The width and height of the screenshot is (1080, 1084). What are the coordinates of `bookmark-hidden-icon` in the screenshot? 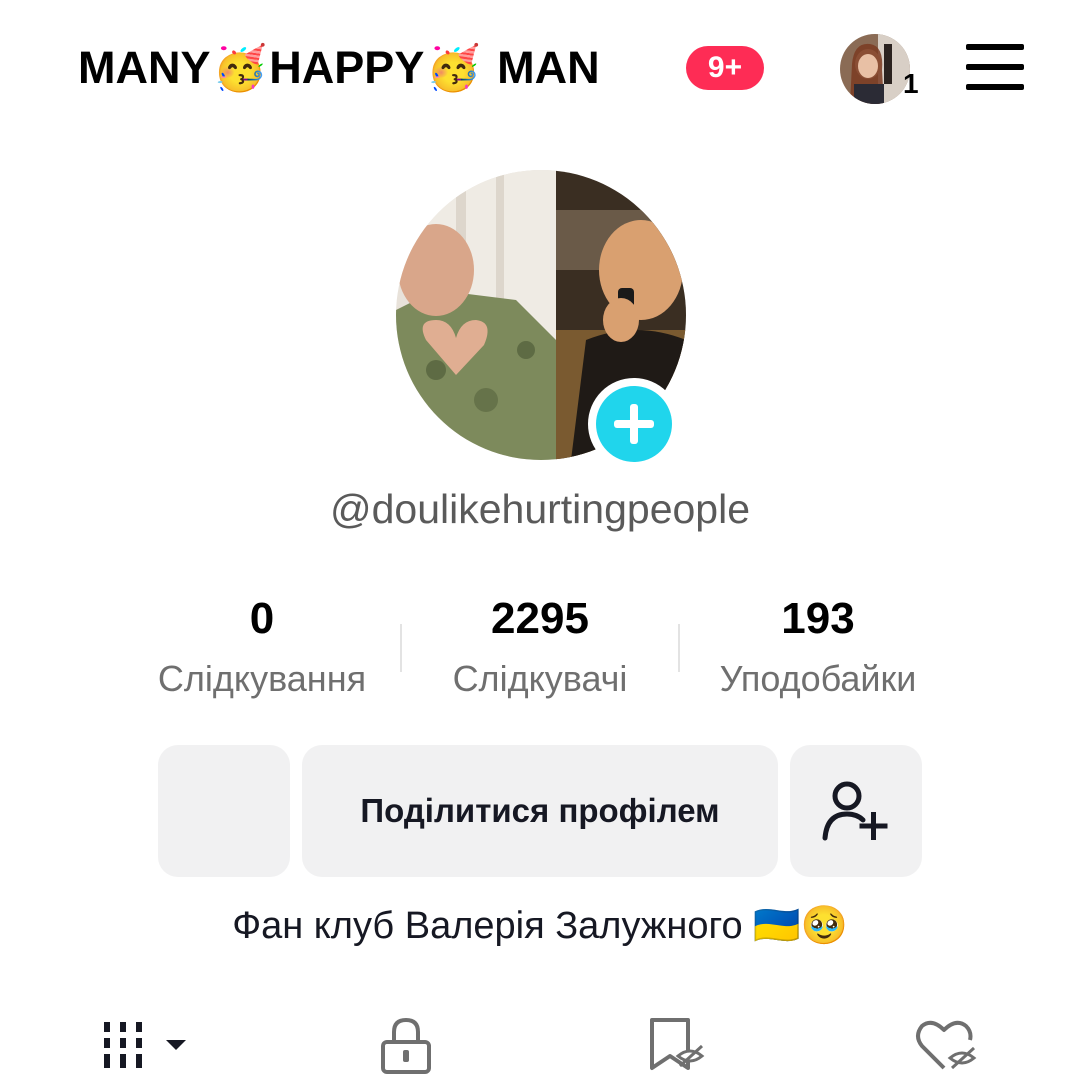 It's located at (677, 1044).